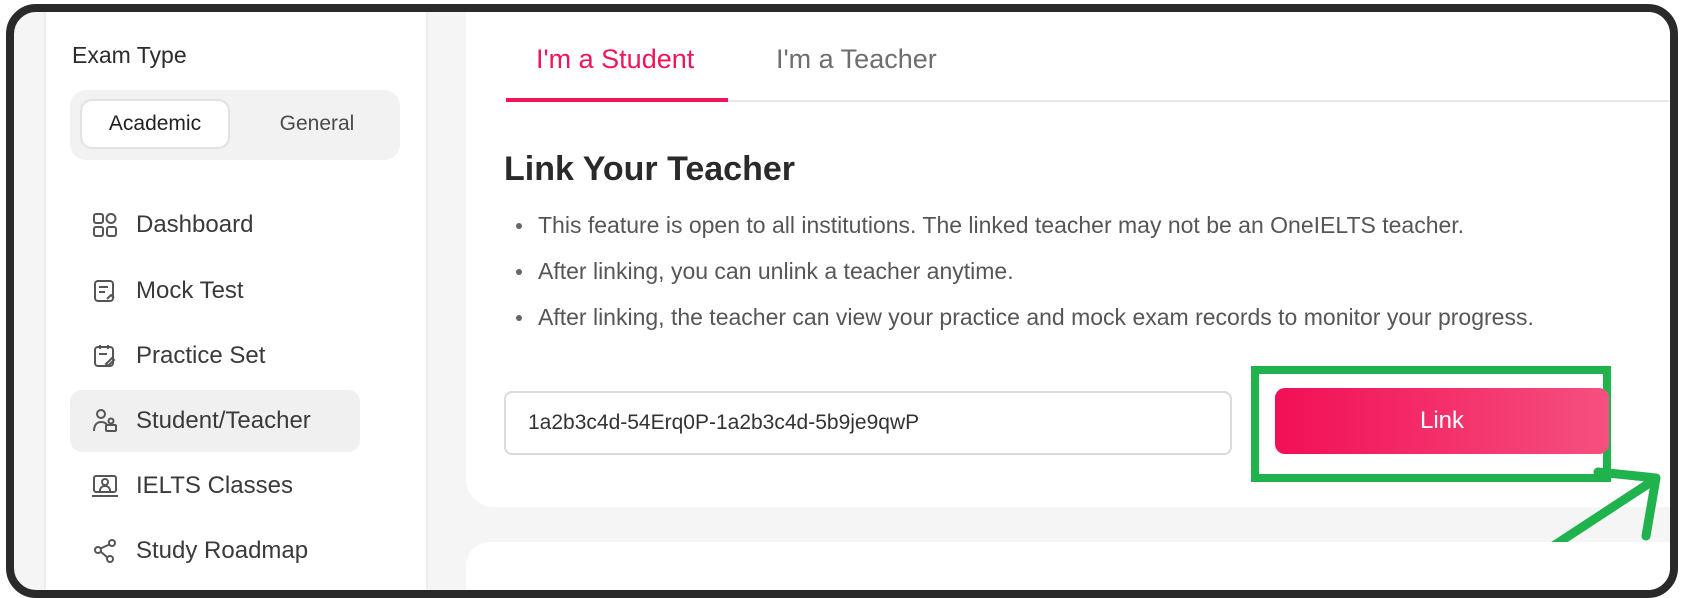  I want to click on exam-type-academic: Academic, so click(155, 124).